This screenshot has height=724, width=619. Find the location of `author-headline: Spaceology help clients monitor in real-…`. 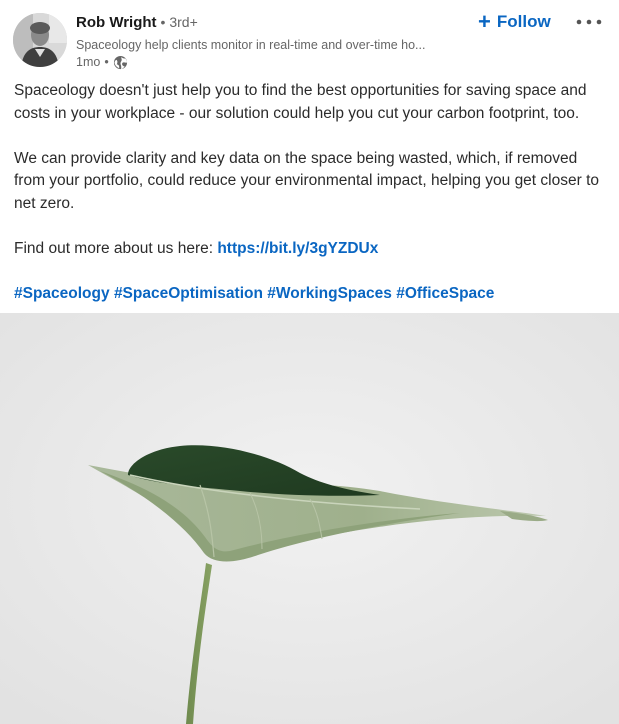

author-headline: Spaceology help clients monitor in real-… is located at coordinates (251, 45).